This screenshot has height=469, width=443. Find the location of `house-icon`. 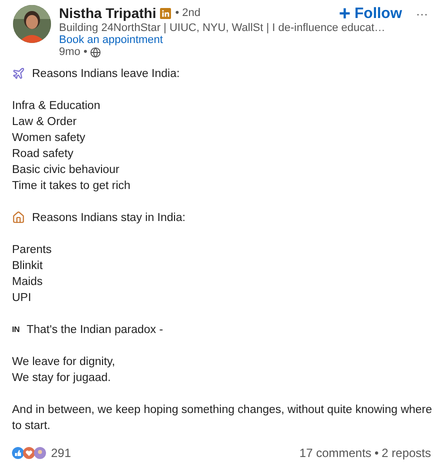

house-icon is located at coordinates (18, 217).